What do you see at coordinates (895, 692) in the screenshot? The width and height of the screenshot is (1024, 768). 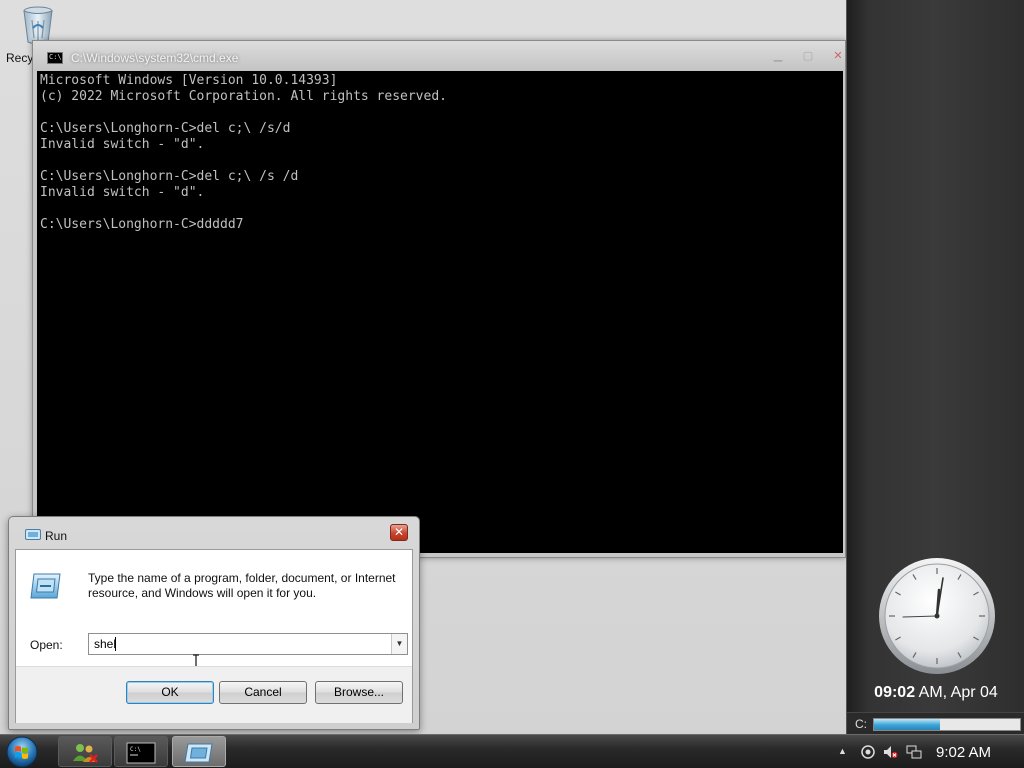 I see `sidebar-clock-time: 09:02` at bounding box center [895, 692].